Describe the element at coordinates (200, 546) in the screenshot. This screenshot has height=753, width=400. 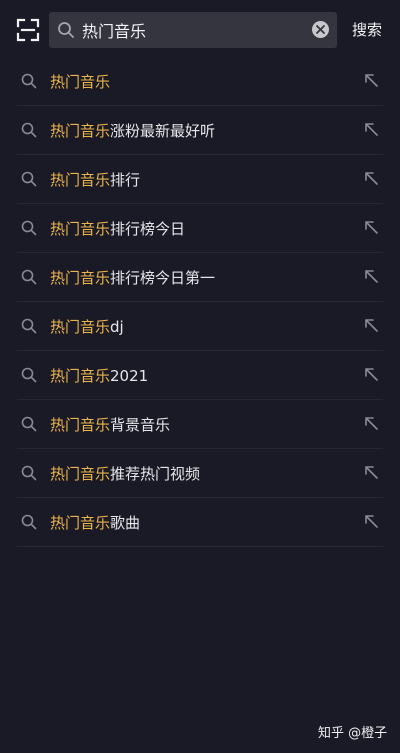
I see `divider` at that location.